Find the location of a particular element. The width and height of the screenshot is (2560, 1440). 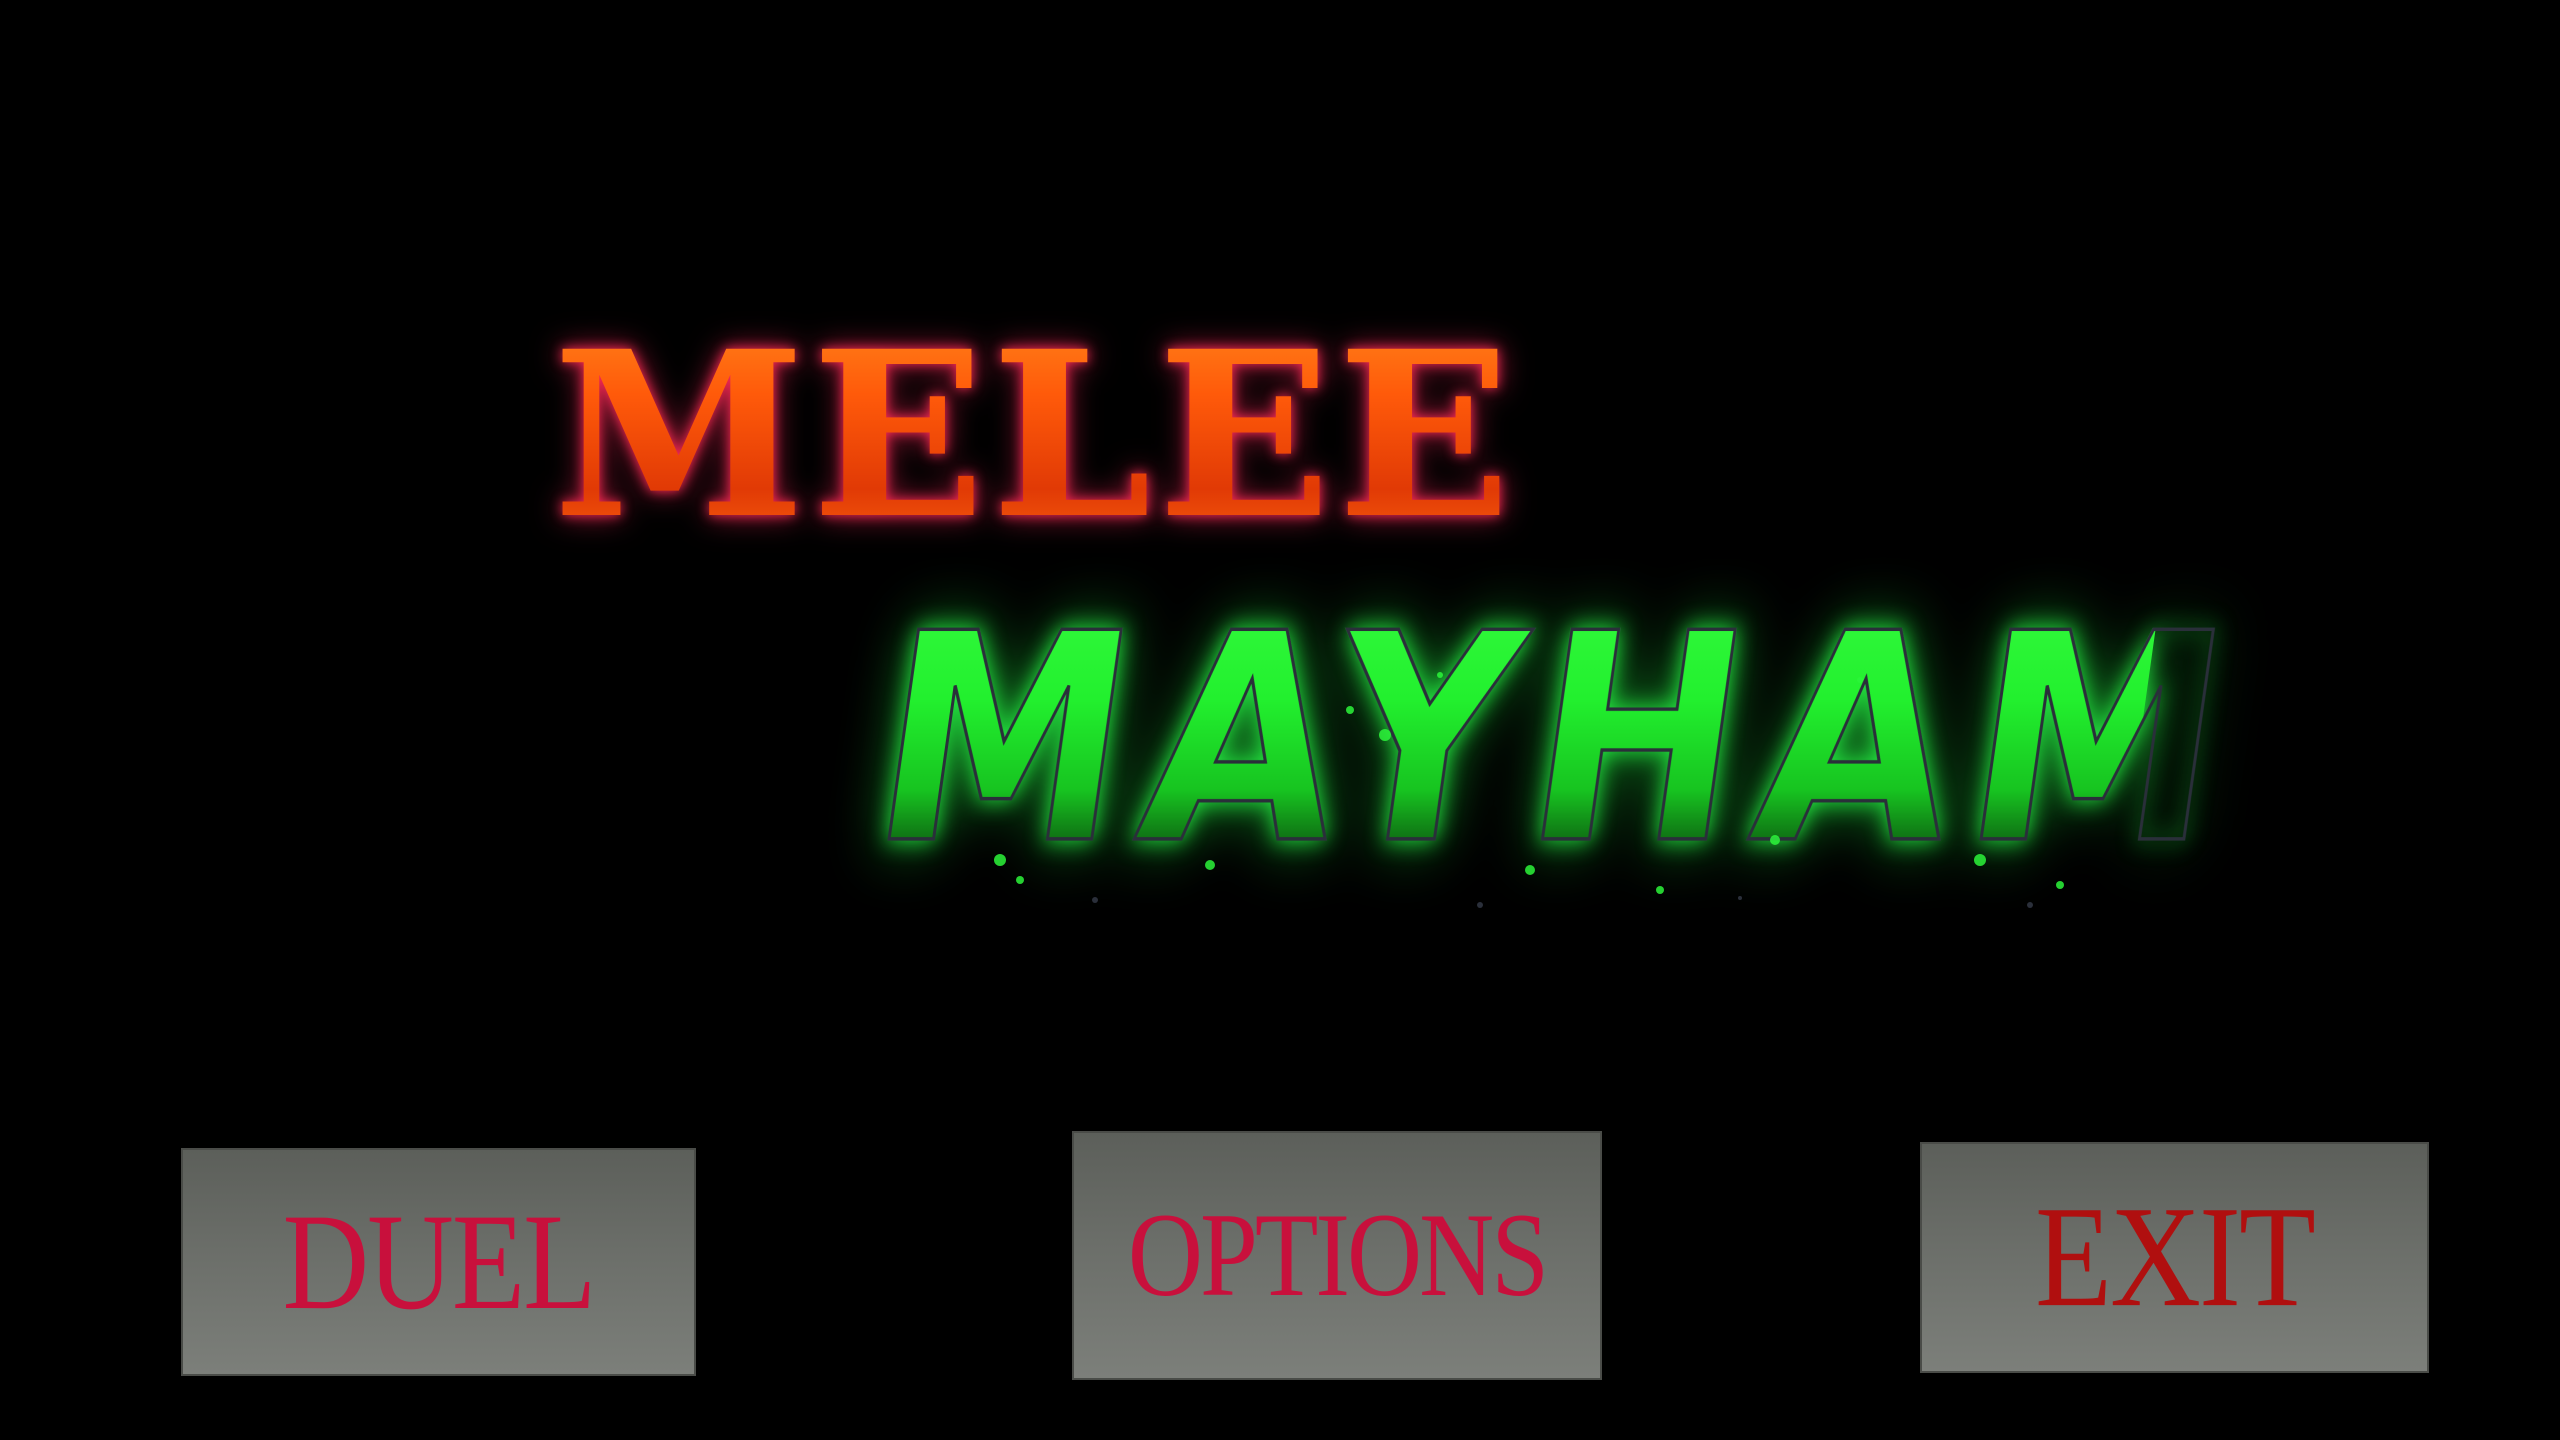

exit-button: EXIT is located at coordinates (2174, 1257).